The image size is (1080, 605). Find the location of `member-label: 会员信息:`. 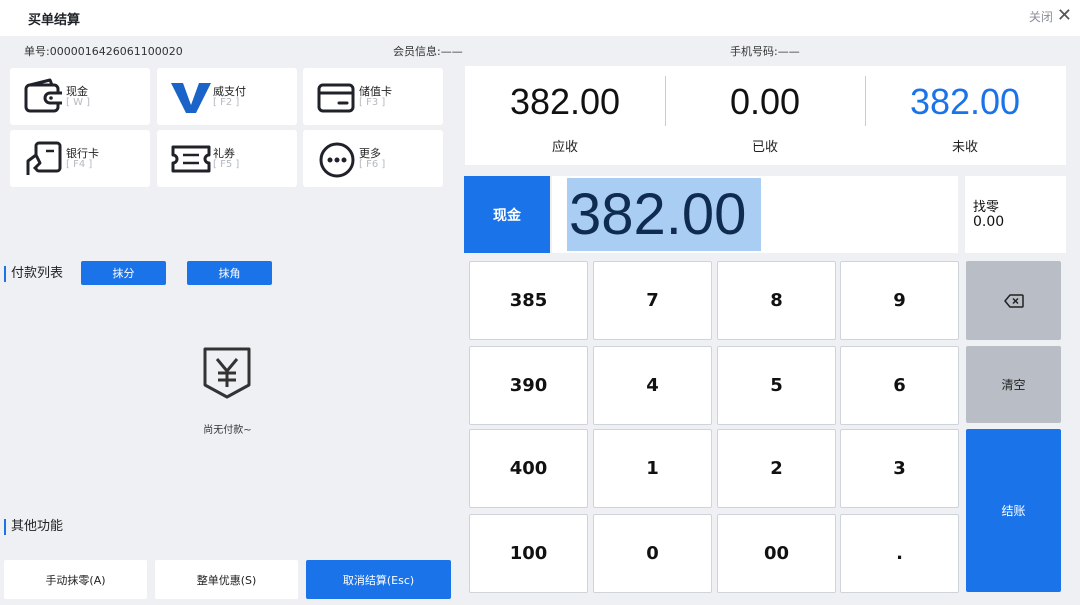

member-label: 会员信息: is located at coordinates (417, 51).